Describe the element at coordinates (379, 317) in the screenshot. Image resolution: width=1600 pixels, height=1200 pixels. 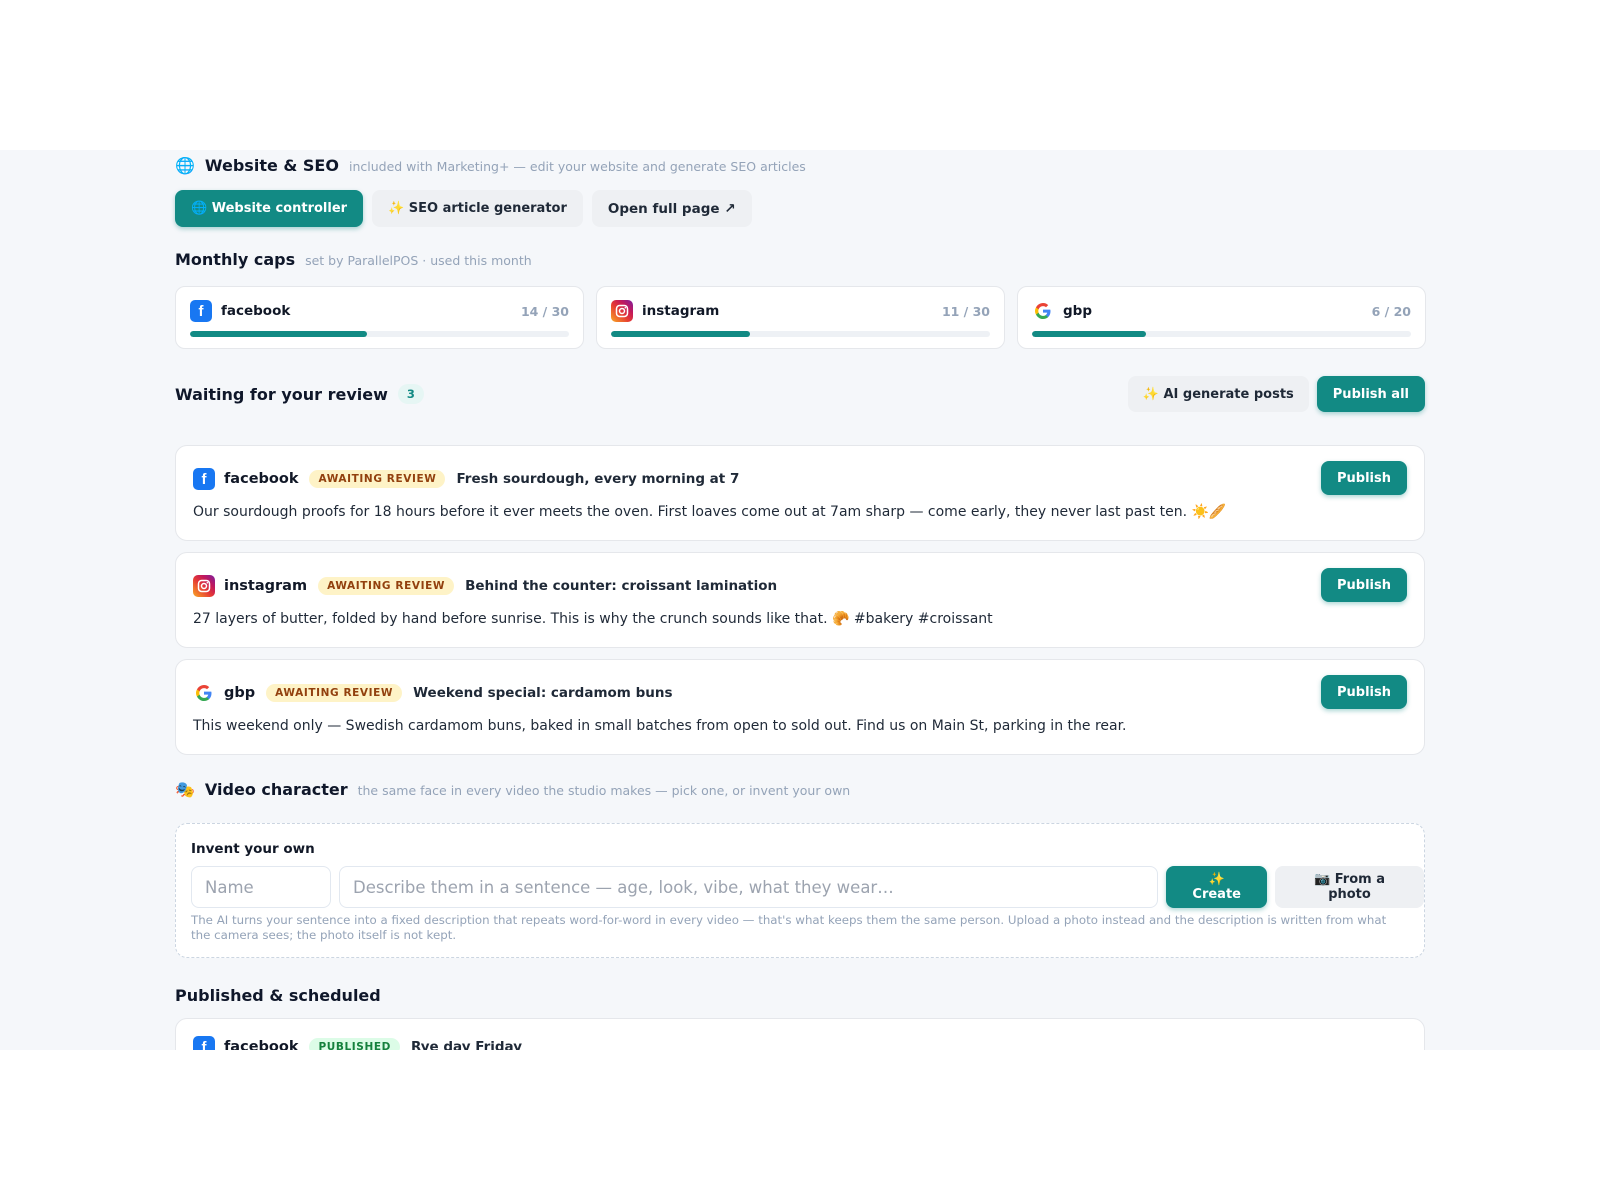
I see `cap-card-facebook: f facebook 14 / 30` at that location.